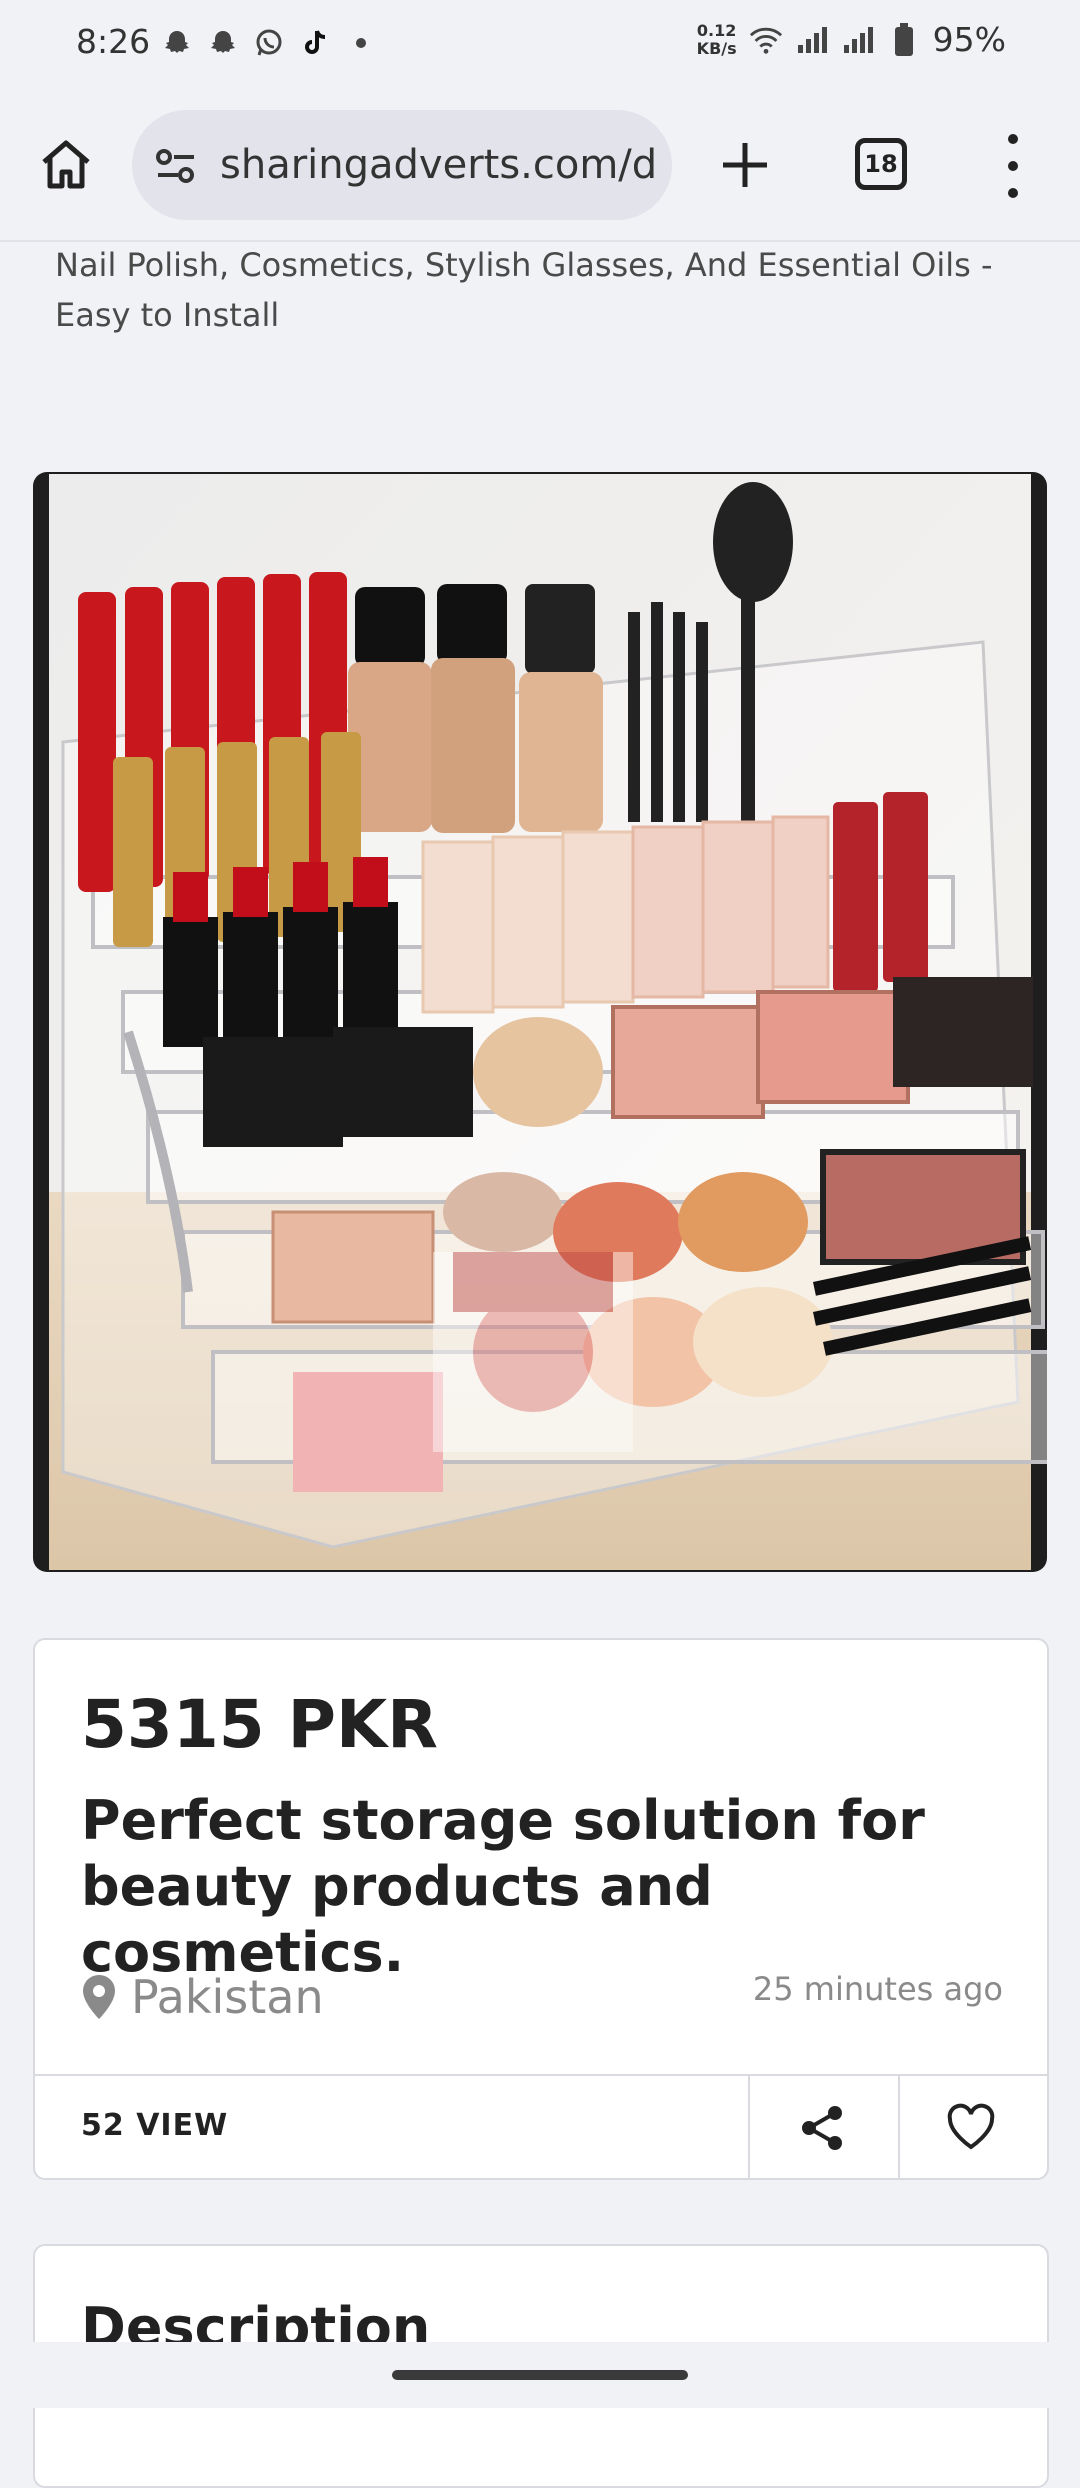 This screenshot has height=2488, width=1080. What do you see at coordinates (227, 1997) in the screenshot?
I see `location-text: Pakistan` at bounding box center [227, 1997].